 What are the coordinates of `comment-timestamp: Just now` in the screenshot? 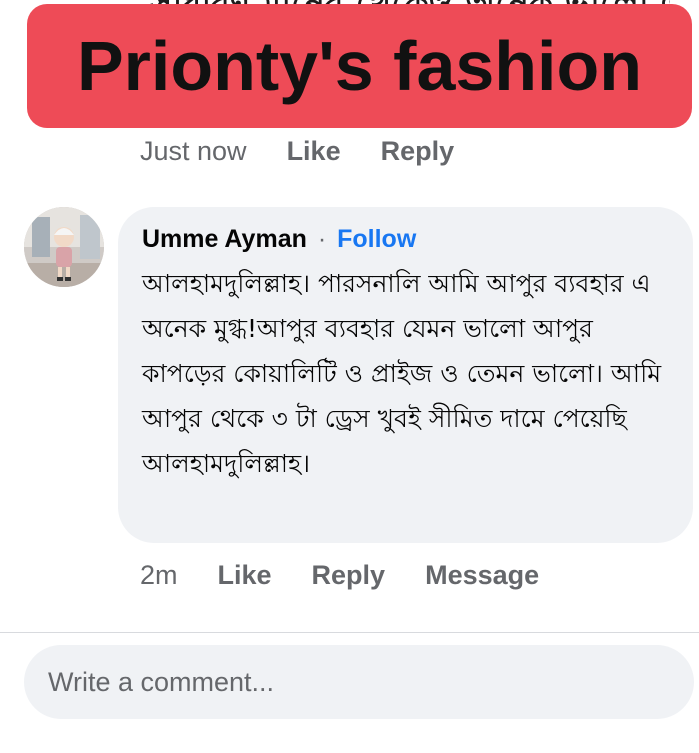 It's located at (193, 151).